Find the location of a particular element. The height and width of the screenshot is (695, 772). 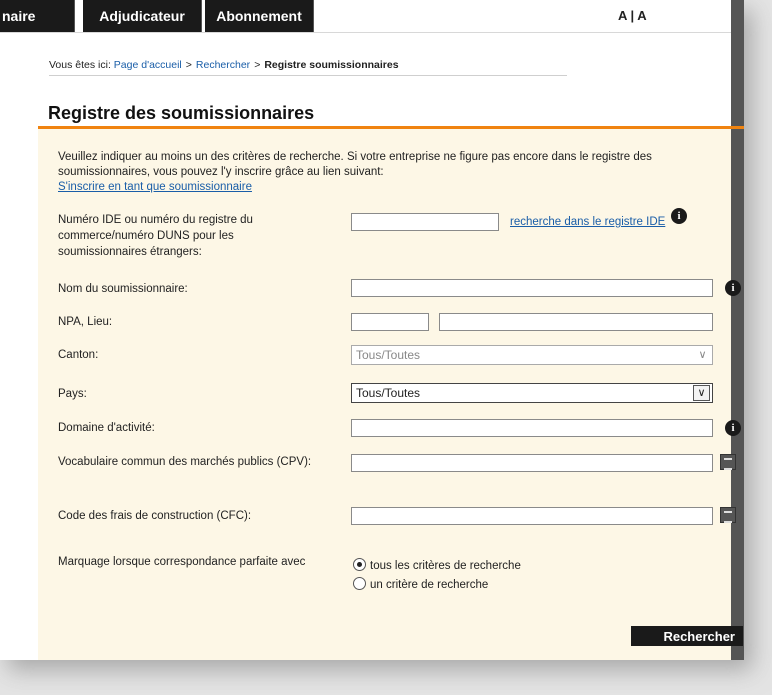

npa-input is located at coordinates (390, 322).